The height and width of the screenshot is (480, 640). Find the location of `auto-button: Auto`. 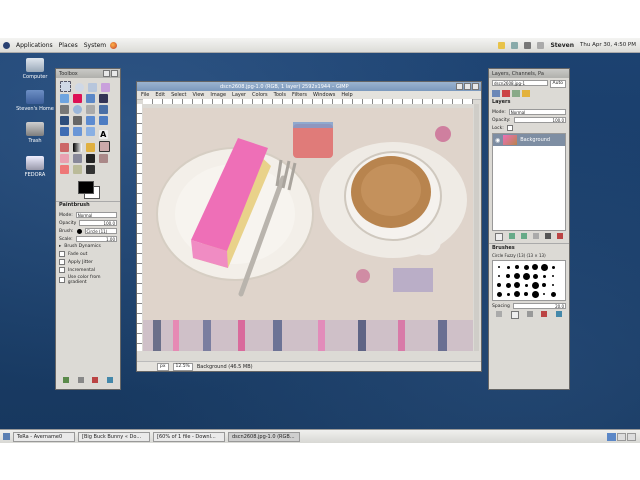

auto-button: Auto is located at coordinates (557, 84).